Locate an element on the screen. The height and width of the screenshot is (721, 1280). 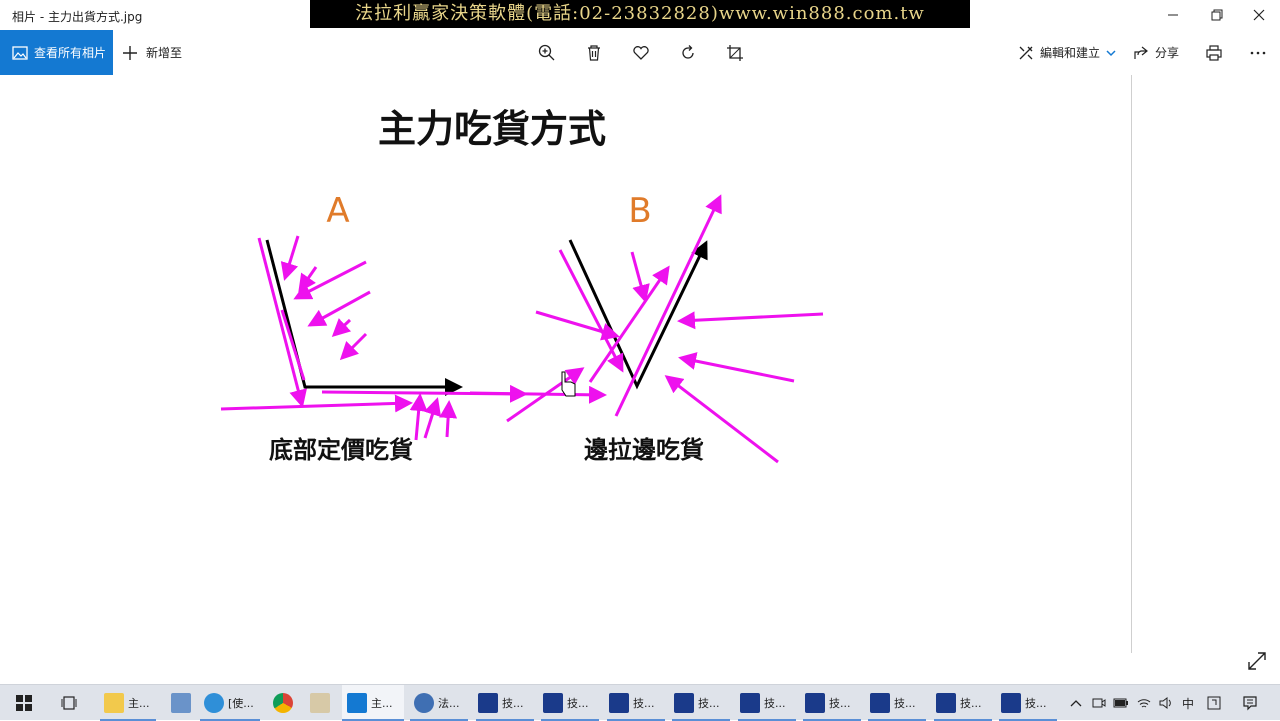
more-icon is located at coordinates (1258, 53).